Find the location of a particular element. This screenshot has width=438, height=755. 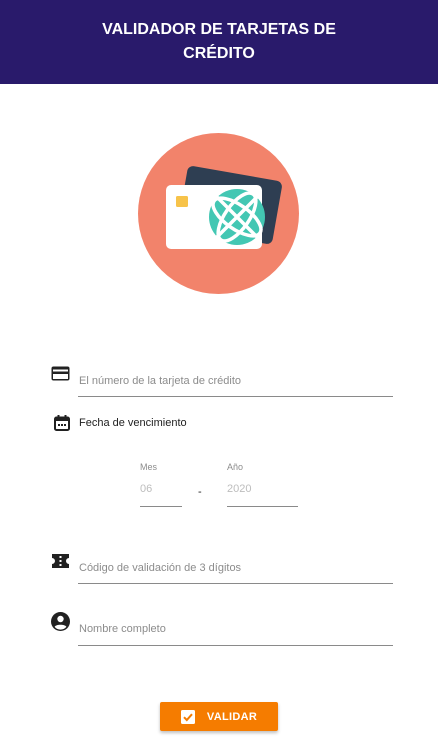

validate-button: VALIDAR is located at coordinates (219, 716).